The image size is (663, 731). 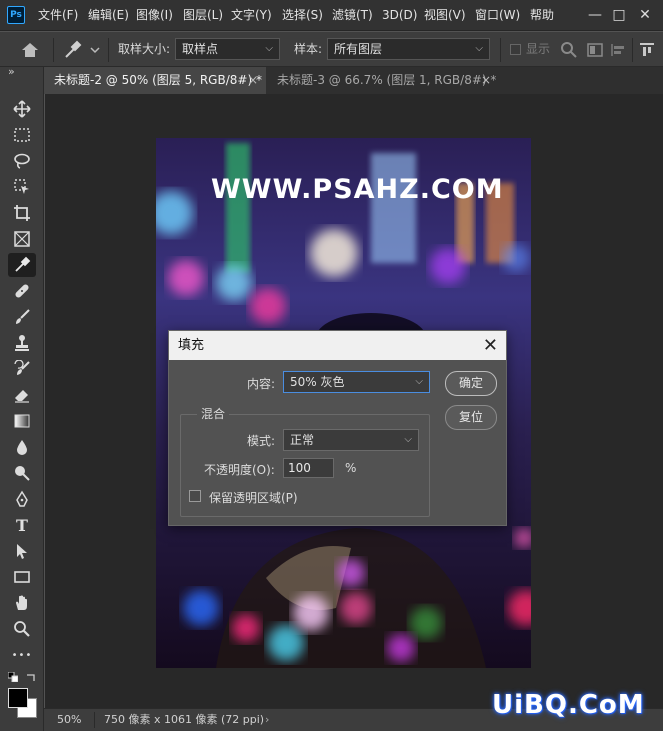 I want to click on stamp-icon, so click(x=22, y=343).